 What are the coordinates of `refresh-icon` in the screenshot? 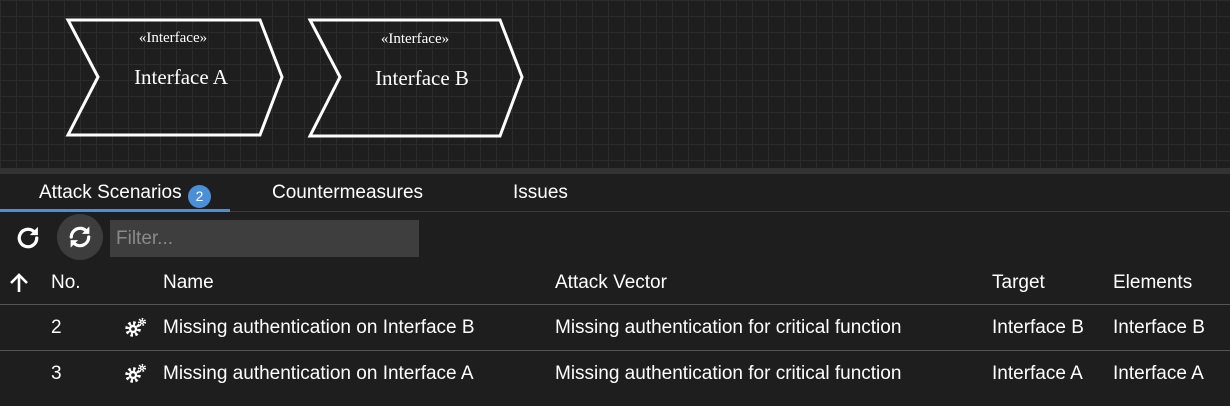 It's located at (28, 237).